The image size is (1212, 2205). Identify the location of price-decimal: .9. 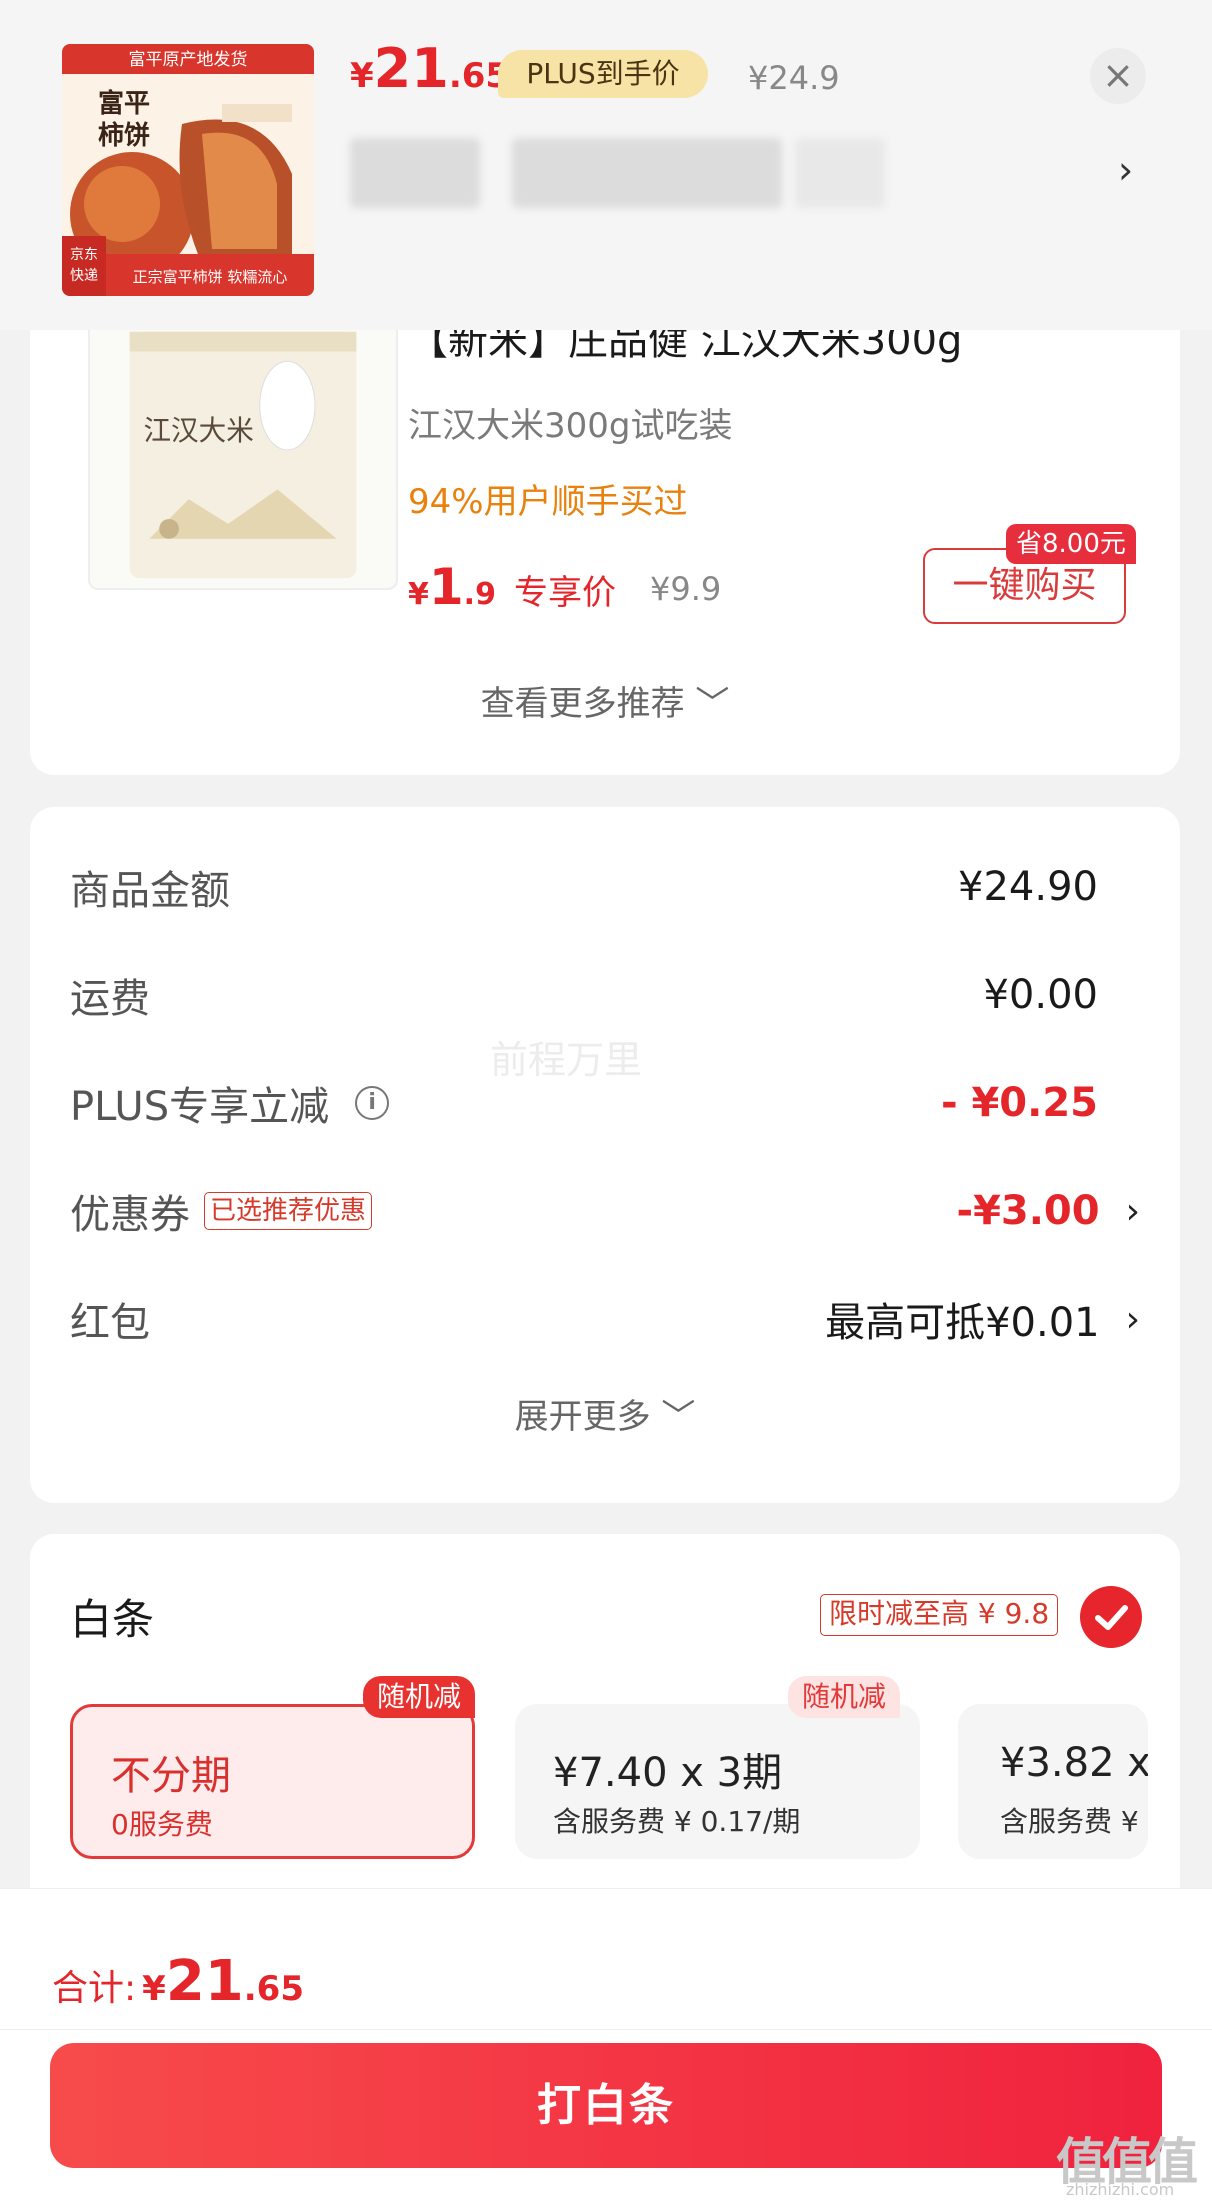
(479, 594).